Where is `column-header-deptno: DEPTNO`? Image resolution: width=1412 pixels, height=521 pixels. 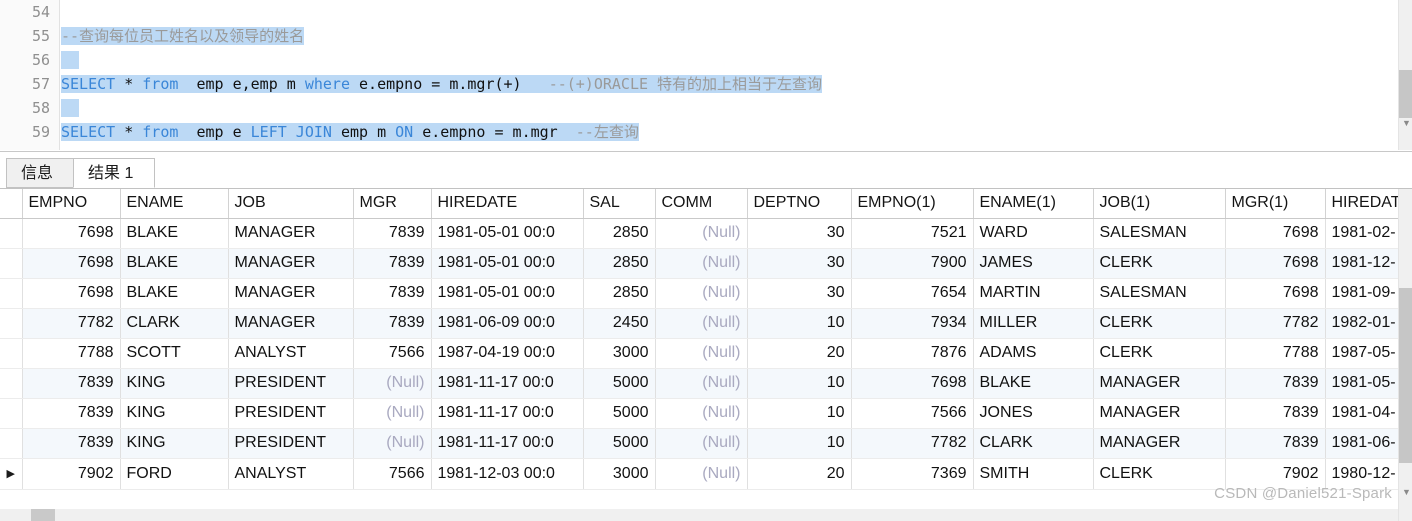
column-header-deptno: DEPTNO is located at coordinates (799, 204).